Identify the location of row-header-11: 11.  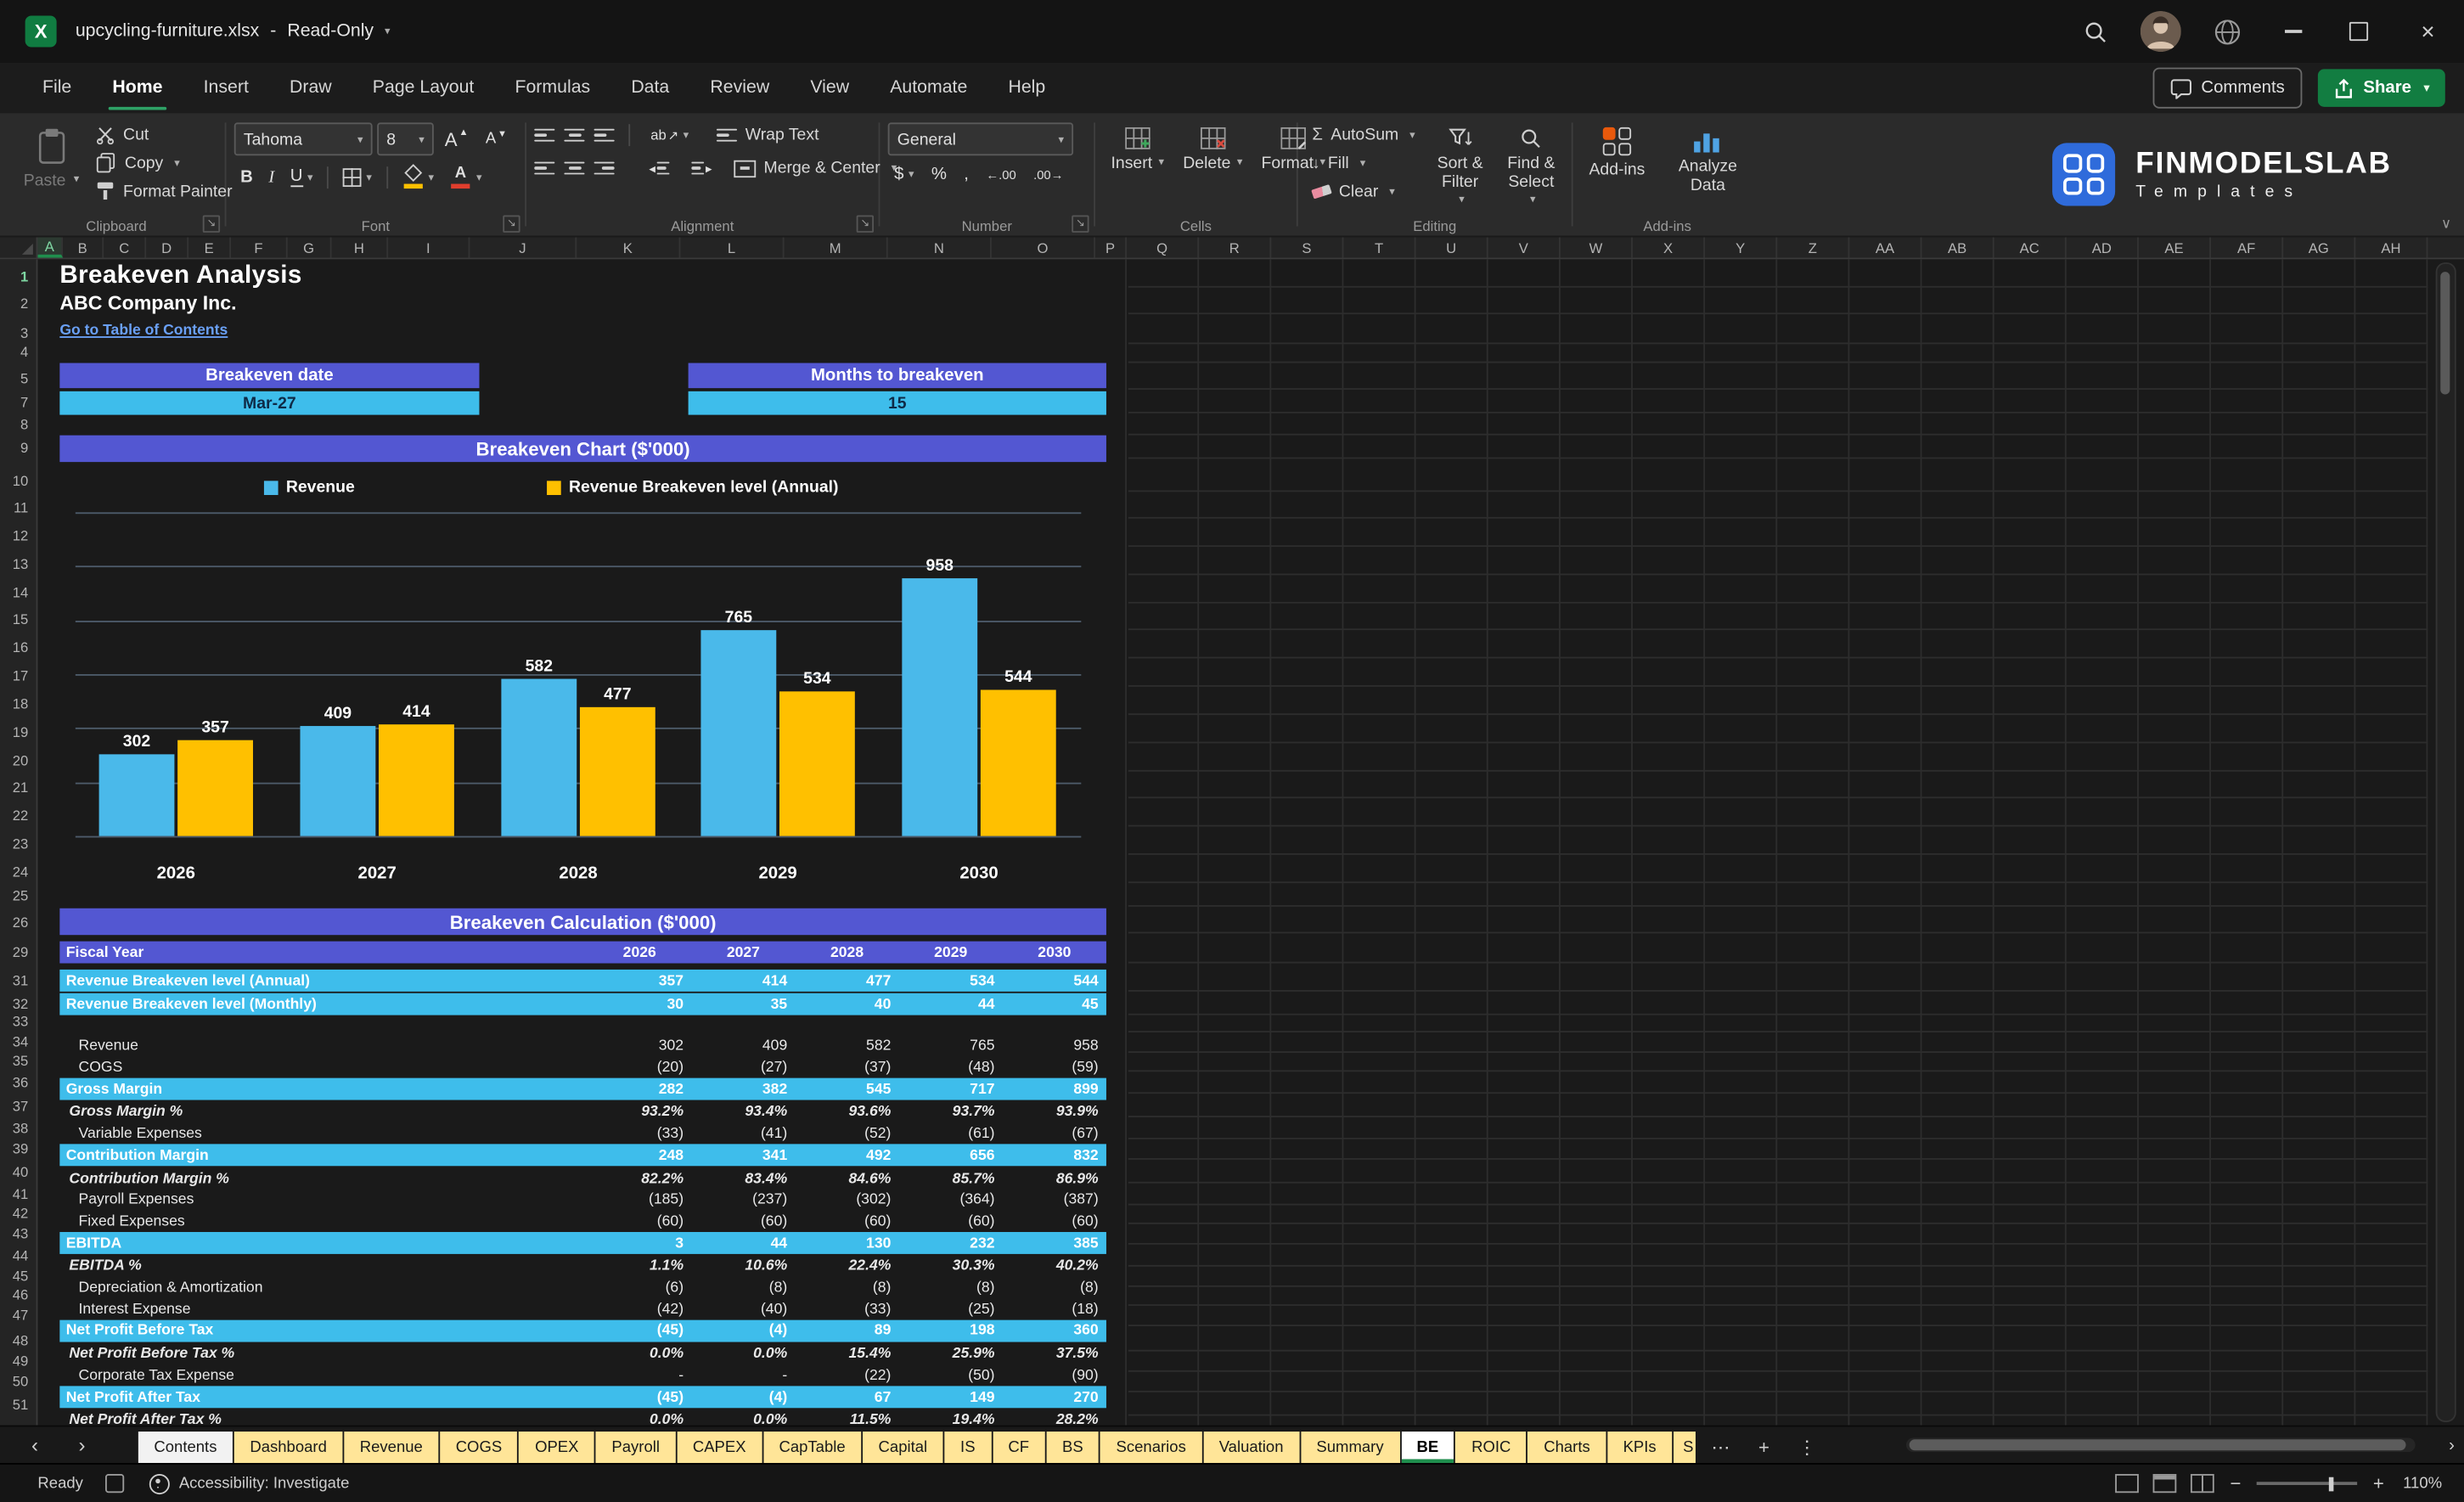
(21, 507).